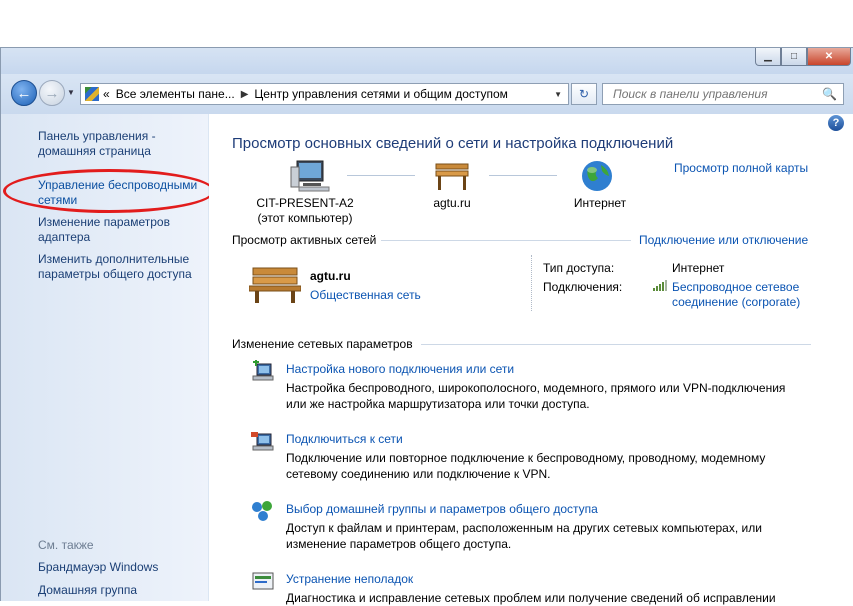  I want to click on change-settings-divider, so click(616, 344).